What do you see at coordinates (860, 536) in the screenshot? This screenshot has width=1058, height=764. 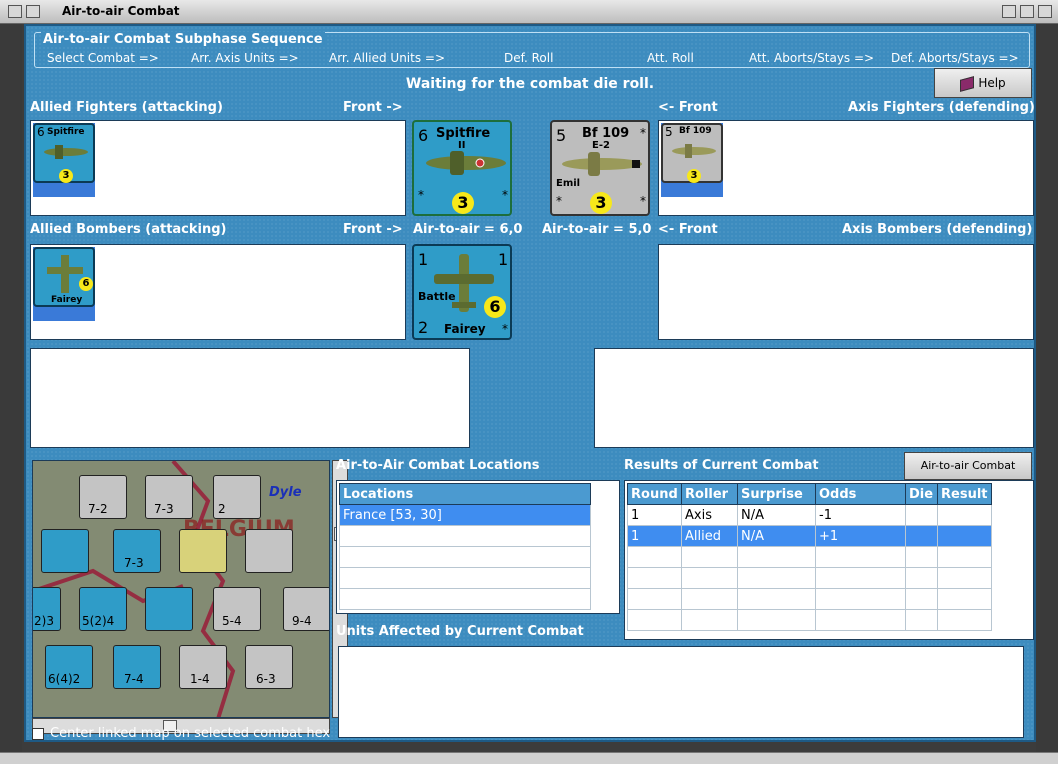 I see `result-cell: +1` at bounding box center [860, 536].